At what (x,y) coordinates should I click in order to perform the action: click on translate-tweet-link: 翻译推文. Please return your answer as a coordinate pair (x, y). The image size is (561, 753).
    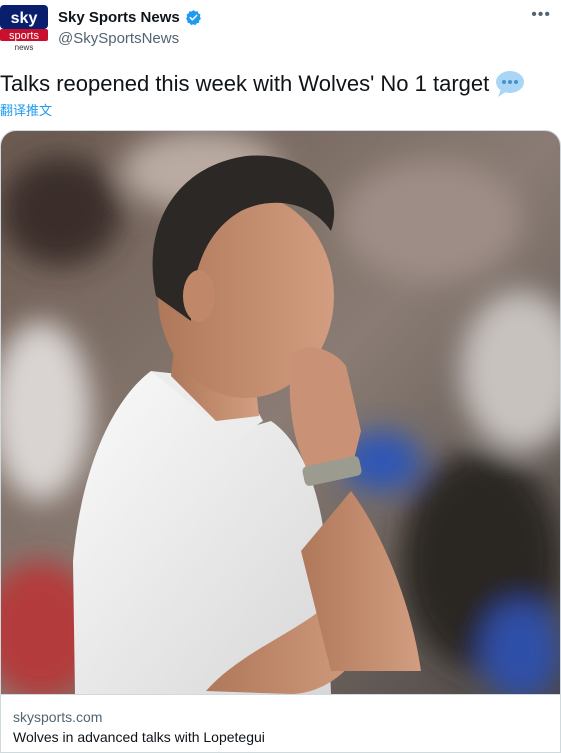
    Looking at the image, I should click on (26, 109).